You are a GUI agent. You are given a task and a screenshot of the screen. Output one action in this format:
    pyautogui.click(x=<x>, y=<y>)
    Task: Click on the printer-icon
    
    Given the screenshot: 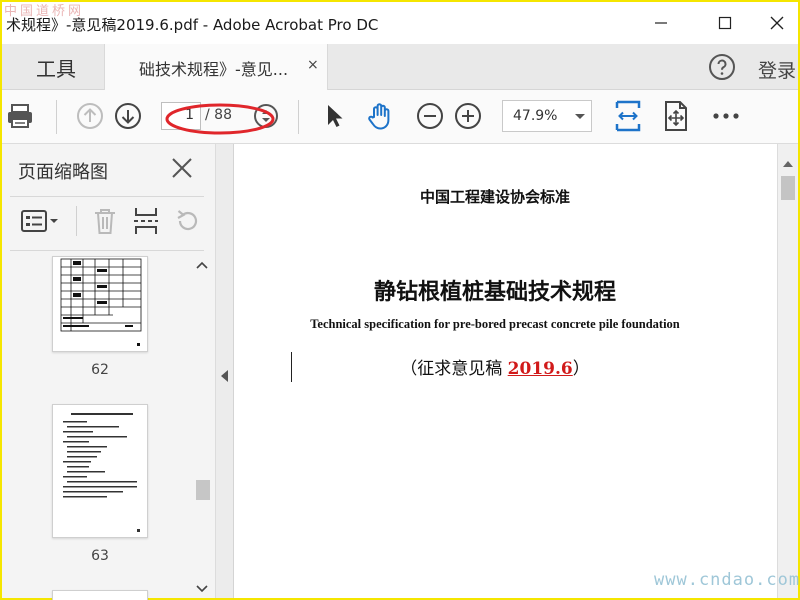 What is the action you would take?
    pyautogui.click(x=20, y=116)
    